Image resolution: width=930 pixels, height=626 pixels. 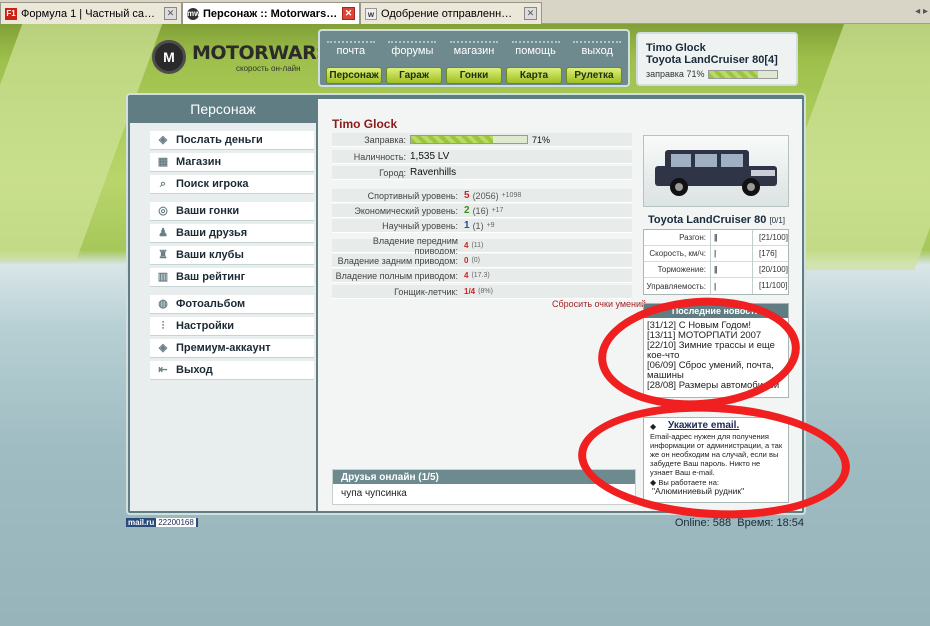 I want to click on sidebar-item-races: ◎ Ваши гонки, so click(x=232, y=211).